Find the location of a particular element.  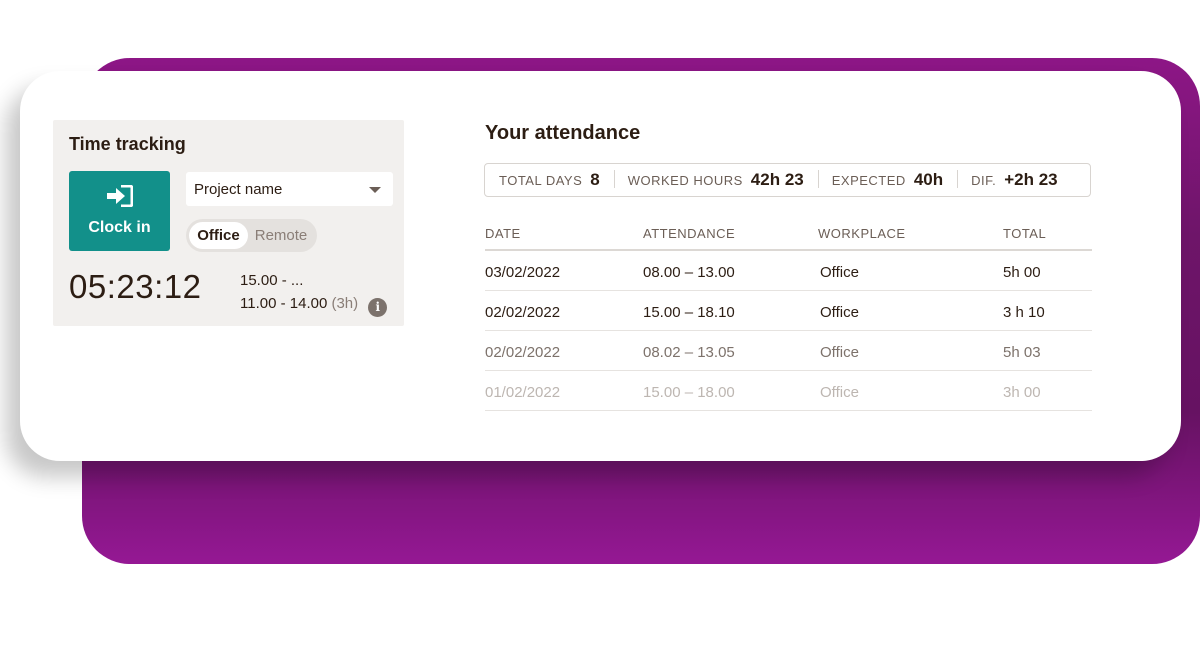

cell-attendance: 15.00 – 18.00 is located at coordinates (689, 392).